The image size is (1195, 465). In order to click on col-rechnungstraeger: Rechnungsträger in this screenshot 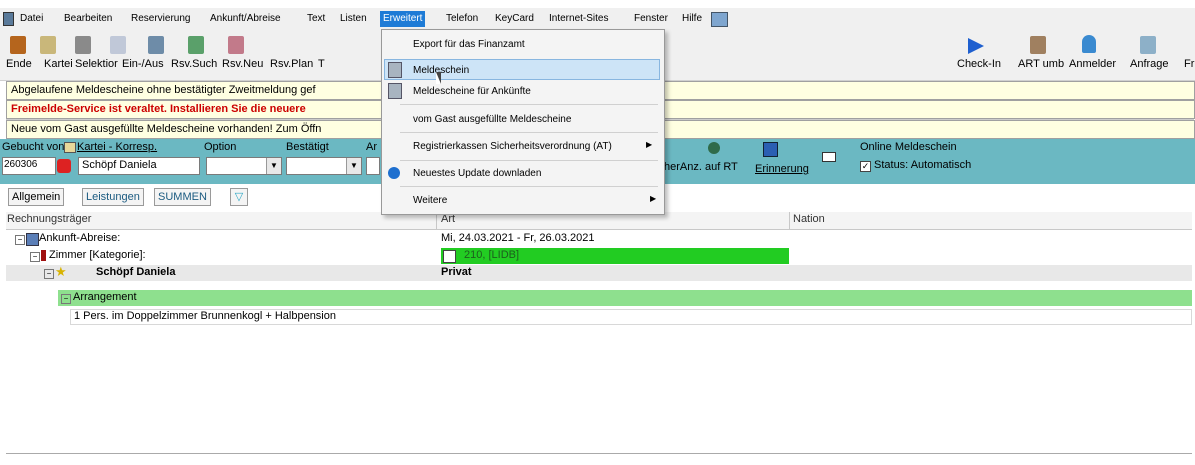, I will do `click(49, 219)`.